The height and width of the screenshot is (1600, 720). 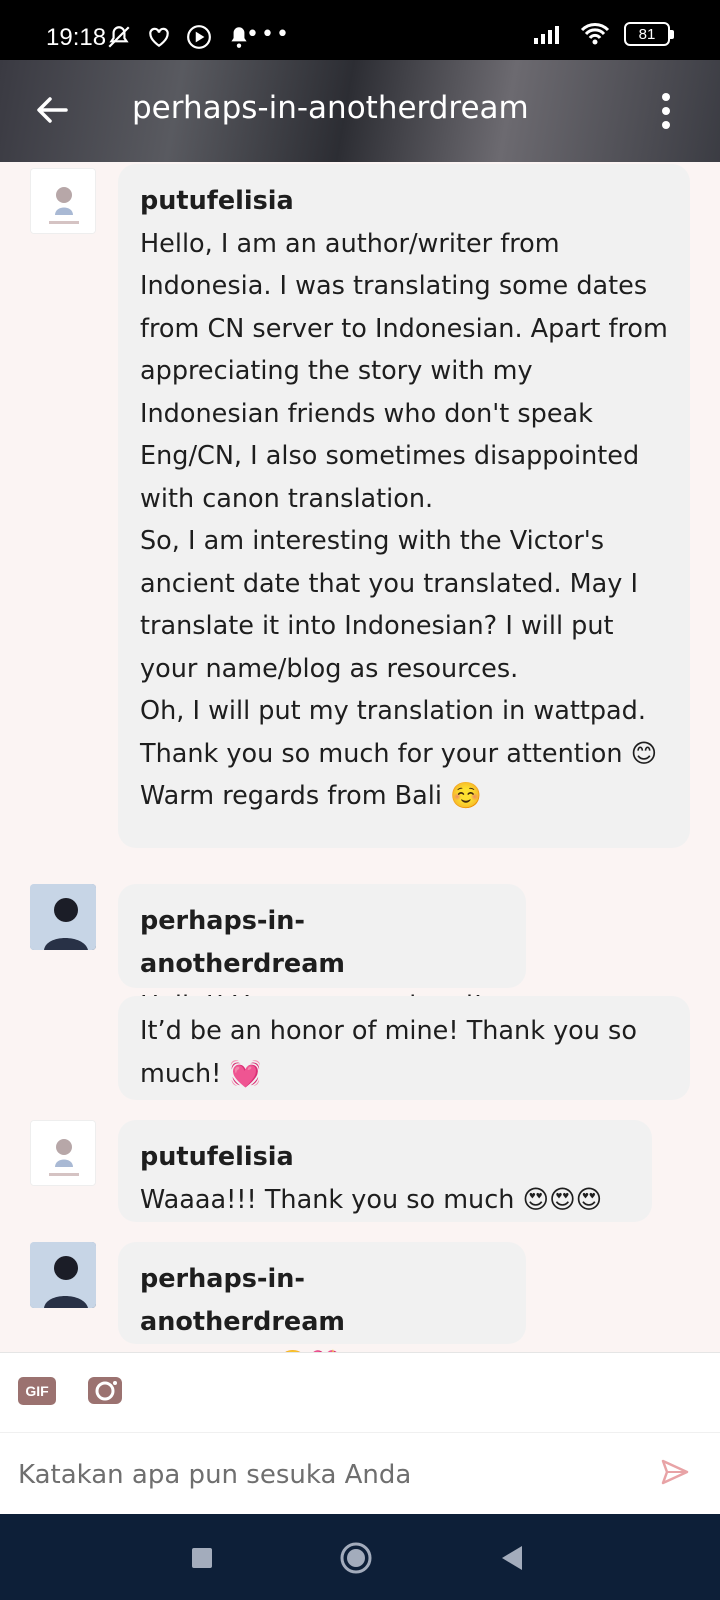 I want to click on message-input, so click(x=318, y=1475).